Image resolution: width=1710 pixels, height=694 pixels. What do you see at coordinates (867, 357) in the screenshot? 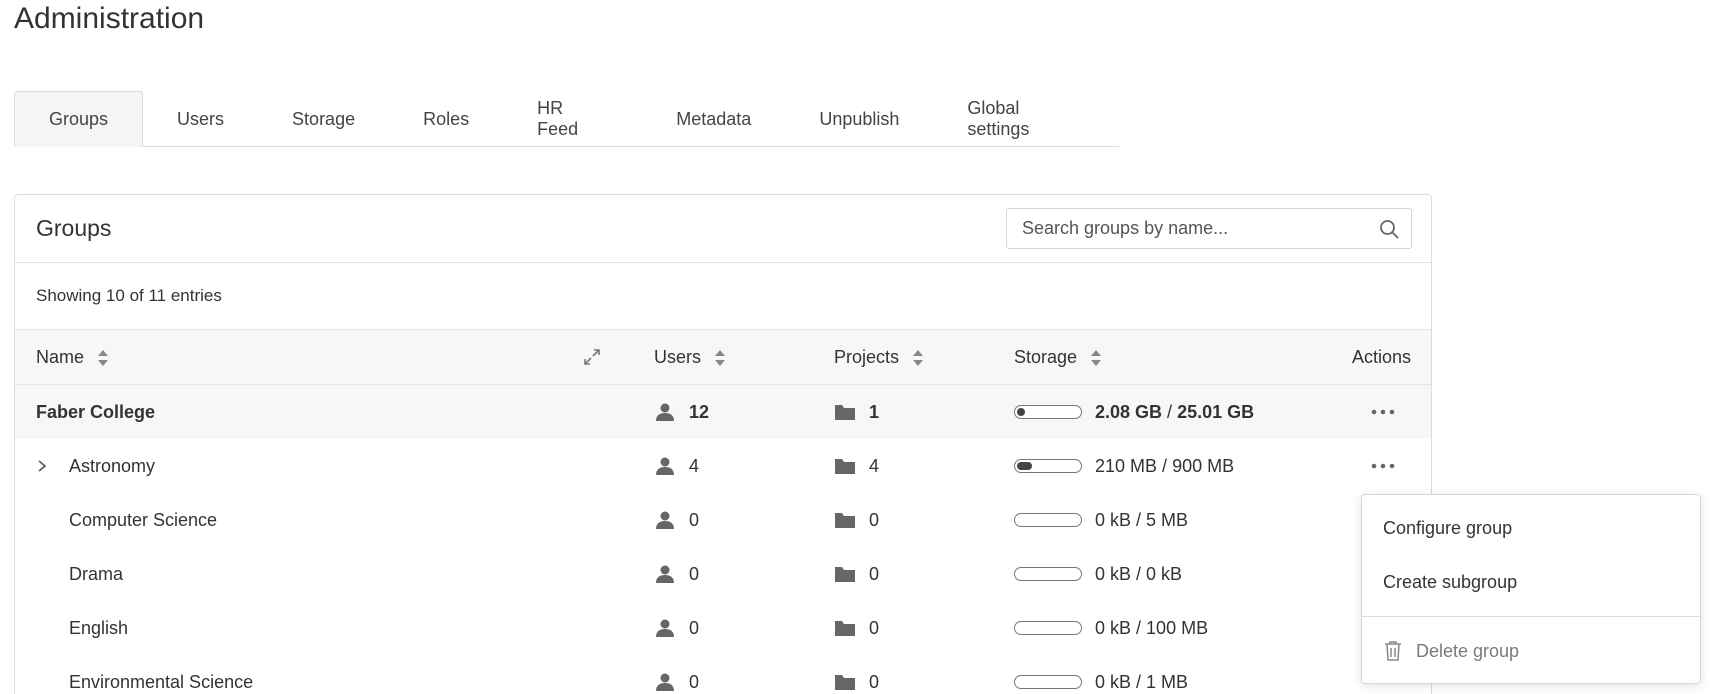
I see `column-projects-label: Projects` at bounding box center [867, 357].